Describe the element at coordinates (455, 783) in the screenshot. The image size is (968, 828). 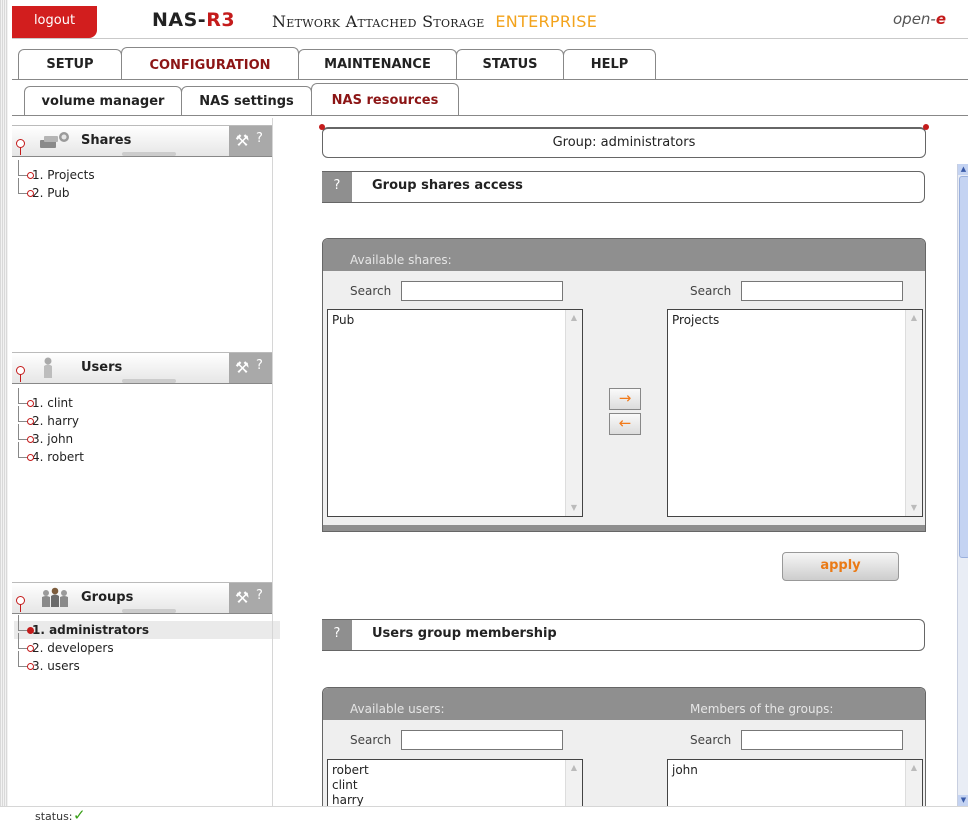
I see `available-users-list: robert clint harry ▲` at that location.